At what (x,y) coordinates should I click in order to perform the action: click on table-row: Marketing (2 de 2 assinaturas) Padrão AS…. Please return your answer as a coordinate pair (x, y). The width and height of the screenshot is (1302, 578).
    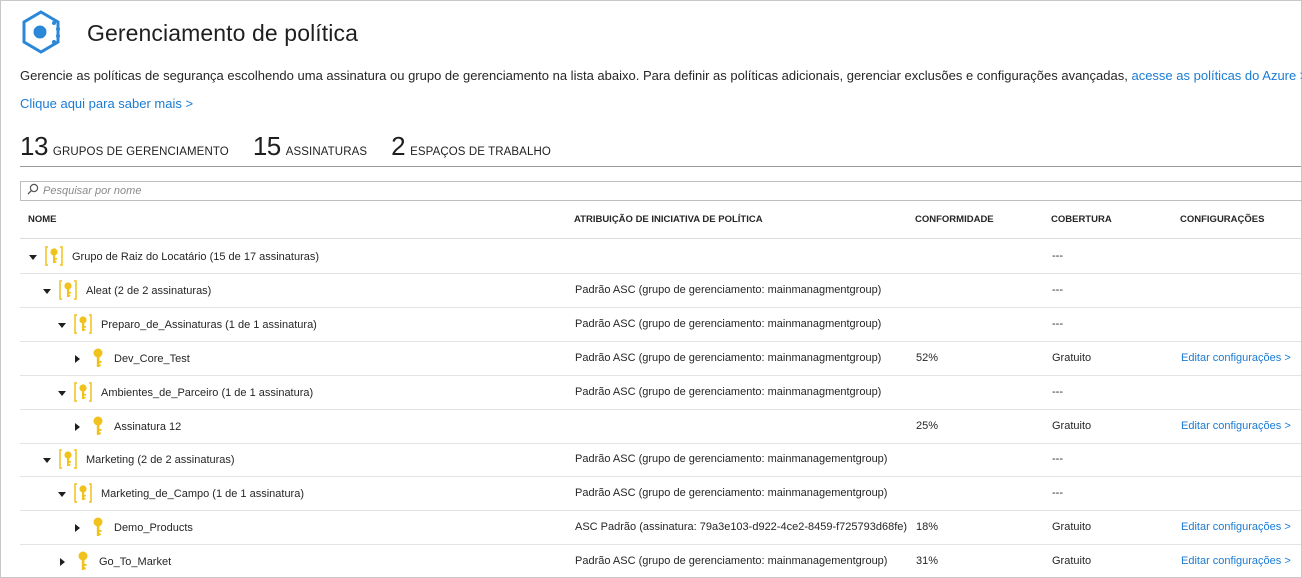
    Looking at the image, I should click on (660, 460).